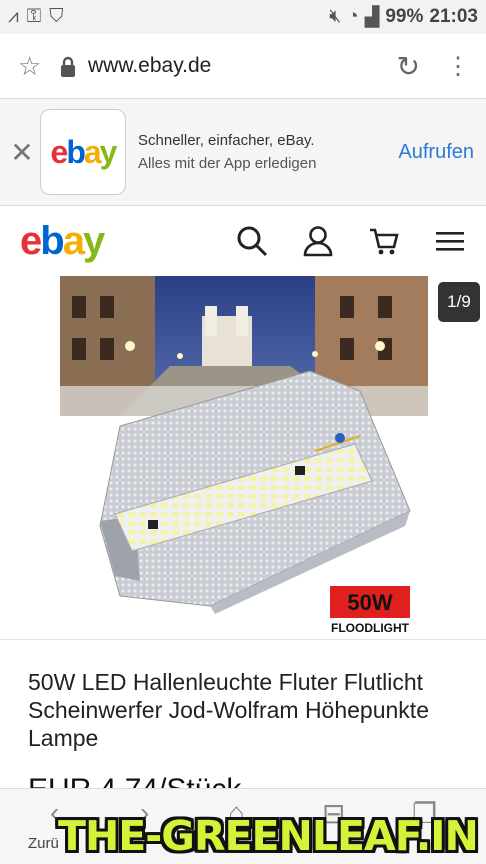  I want to click on image-counter: 1/9, so click(459, 302).